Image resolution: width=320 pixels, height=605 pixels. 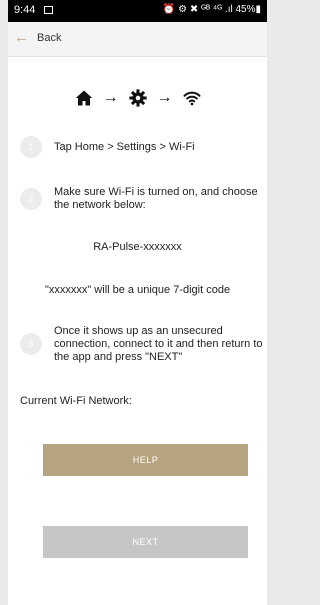 What do you see at coordinates (48, 10) in the screenshot?
I see `image-notification-icon` at bounding box center [48, 10].